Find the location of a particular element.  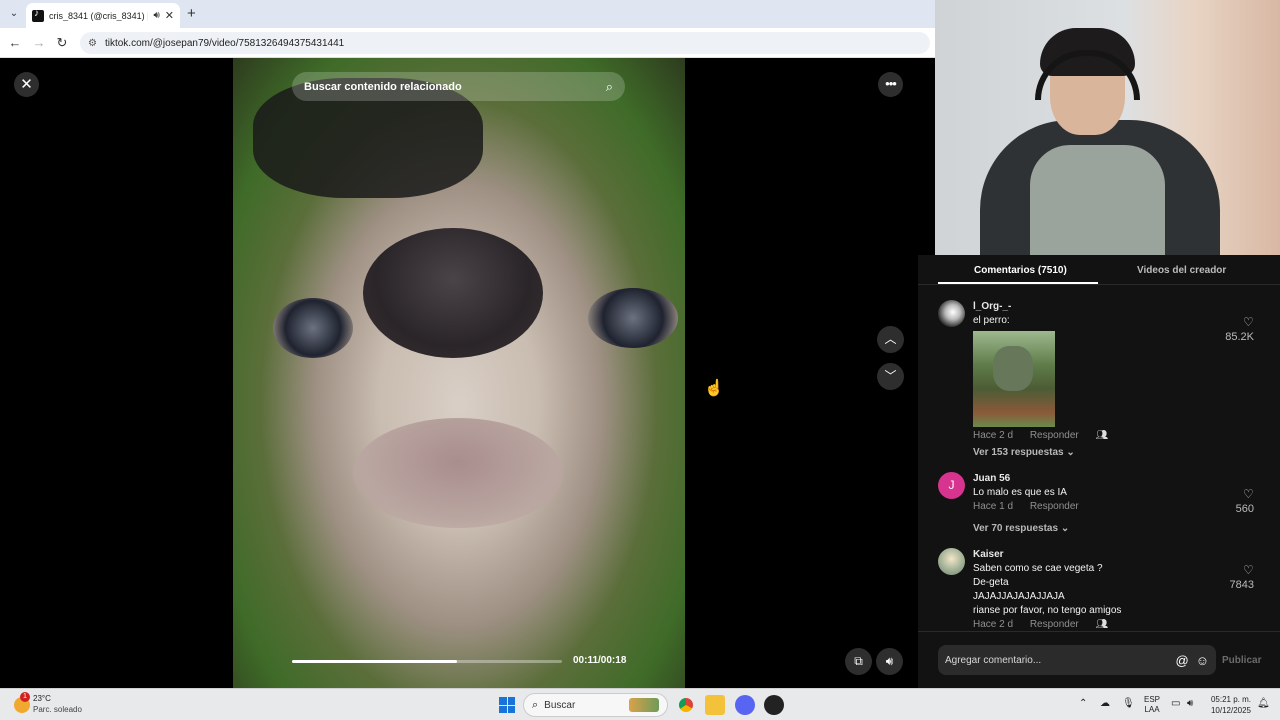

related-search-input: Buscar contenido relacionado ⌕ is located at coordinates (458, 86).